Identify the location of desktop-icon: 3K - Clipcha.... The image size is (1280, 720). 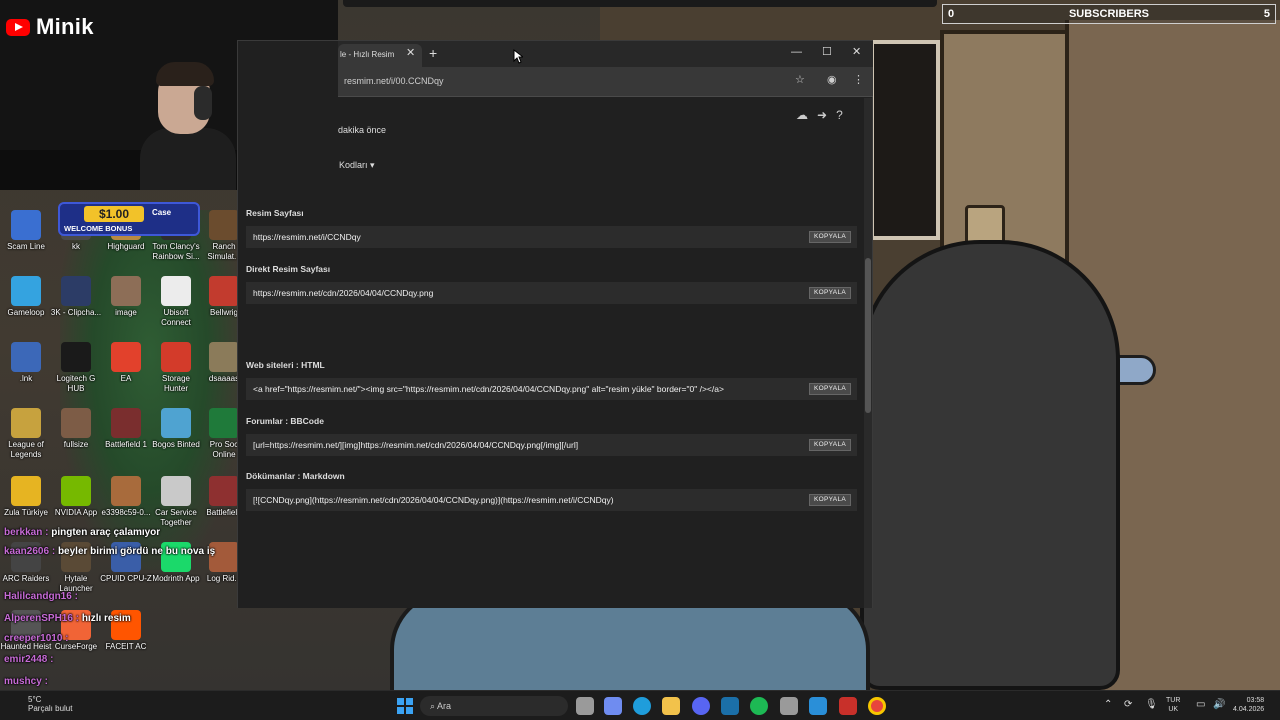
(76, 297).